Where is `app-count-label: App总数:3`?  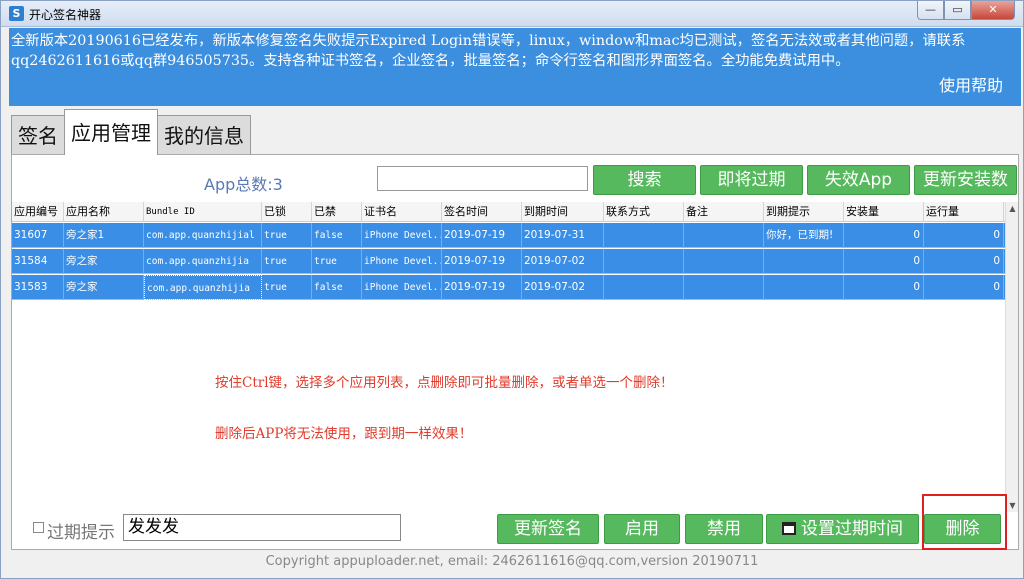
app-count-label: App总数:3 is located at coordinates (243, 184).